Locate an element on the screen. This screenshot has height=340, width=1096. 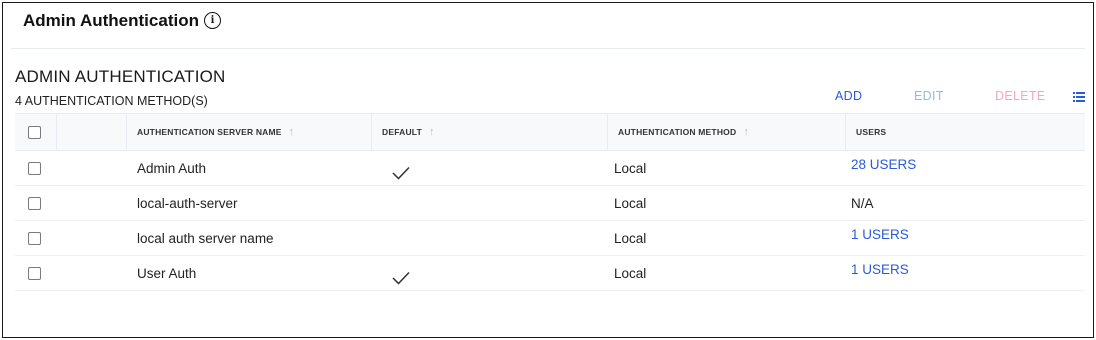
delete-button: DELETE is located at coordinates (1020, 96).